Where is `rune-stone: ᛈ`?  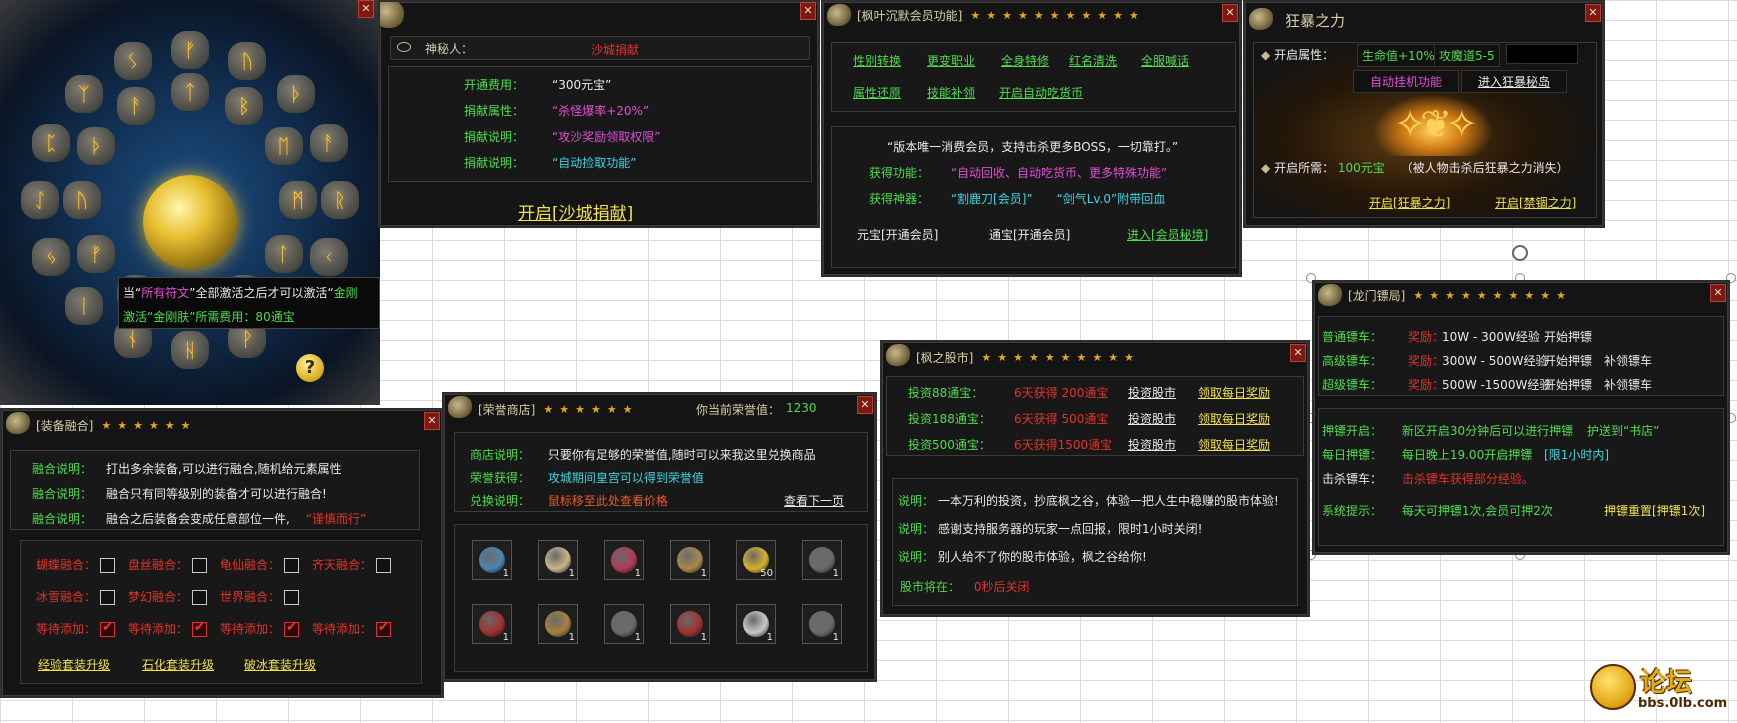
rune-stone: ᛈ is located at coordinates (51, 142).